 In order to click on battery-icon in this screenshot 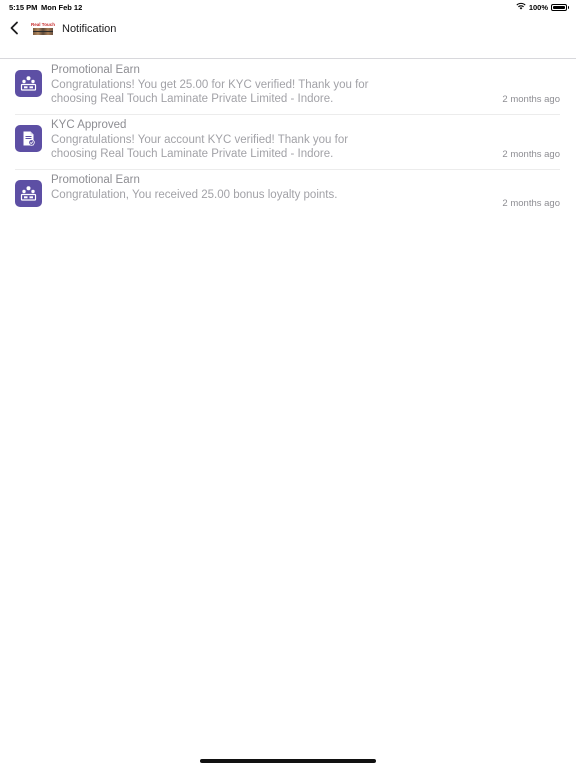, I will do `click(560, 7)`.